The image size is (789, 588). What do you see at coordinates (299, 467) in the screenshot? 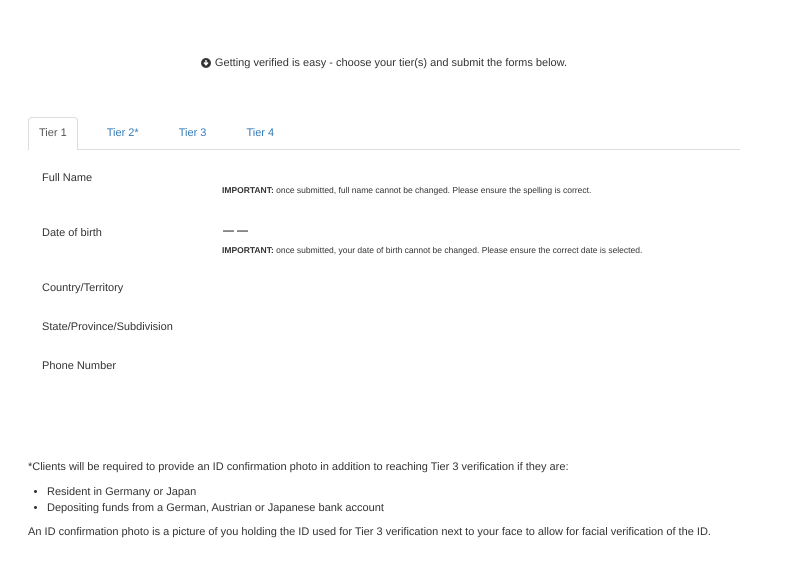
I see `footnote-text: *Clients will be required to provide an ID confirmation photo in addition to reaching Tier 3 verification if they are:` at bounding box center [299, 467].